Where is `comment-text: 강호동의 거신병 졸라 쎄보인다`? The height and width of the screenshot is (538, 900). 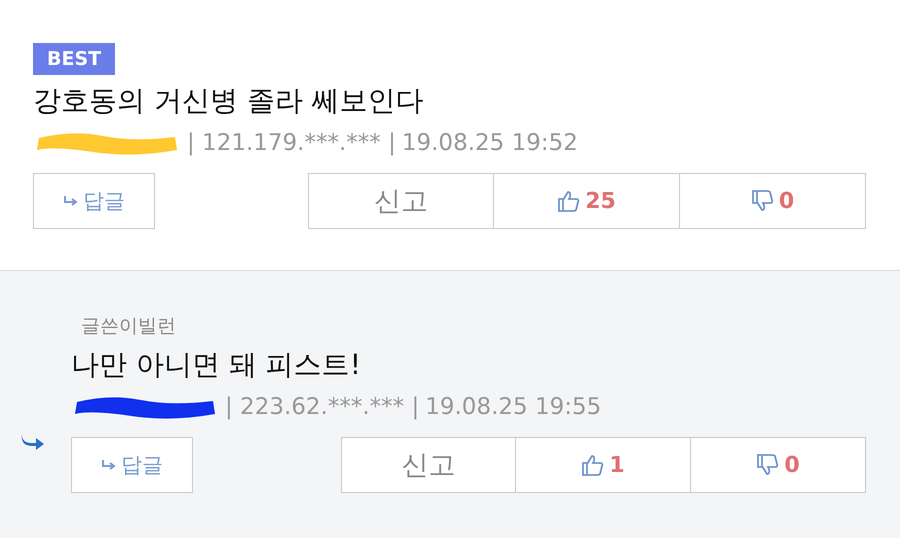
comment-text: 강호동의 거신병 졸라 쎄보인다 is located at coordinates (229, 101).